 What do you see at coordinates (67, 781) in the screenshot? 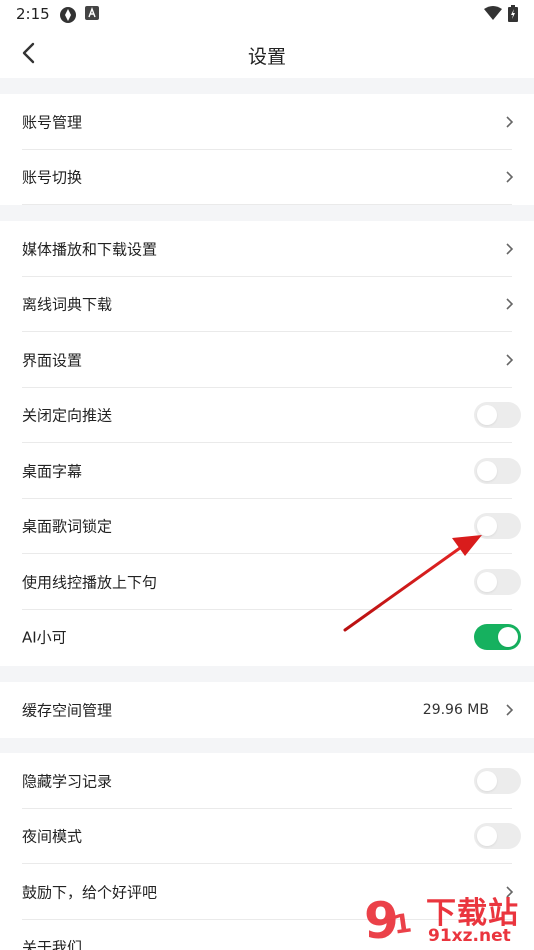
I see `row-label: 隐藏学习记录` at bounding box center [67, 781].